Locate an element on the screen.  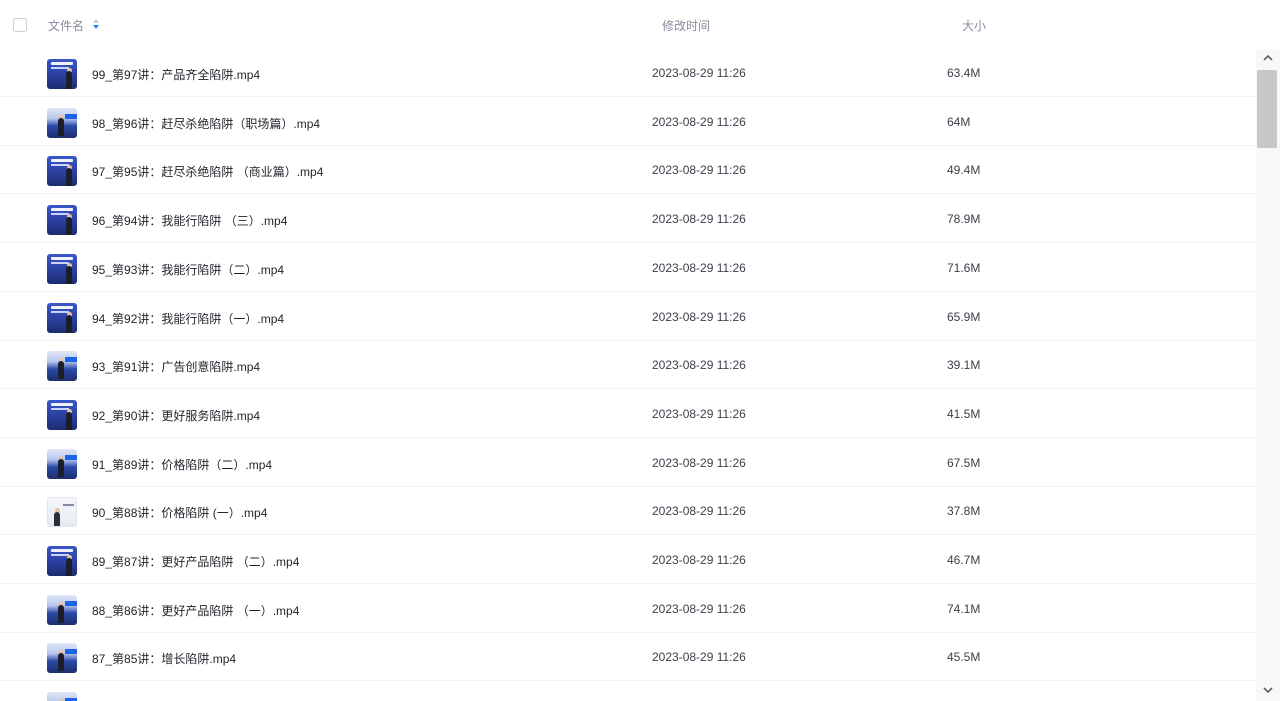
file-name: 92_第90讲：更好服务陷阱.mp4 is located at coordinates (176, 415).